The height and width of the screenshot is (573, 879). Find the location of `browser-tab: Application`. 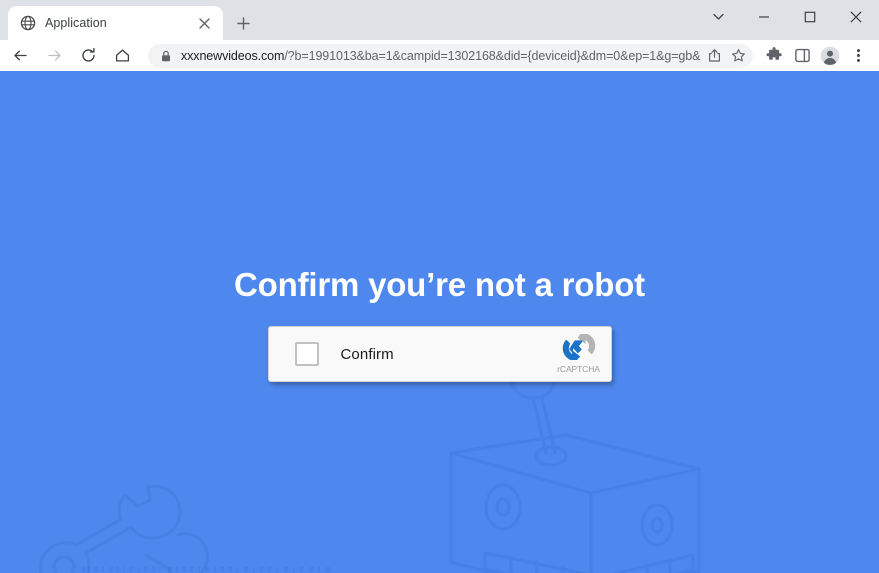

browser-tab: Application is located at coordinates (115, 23).